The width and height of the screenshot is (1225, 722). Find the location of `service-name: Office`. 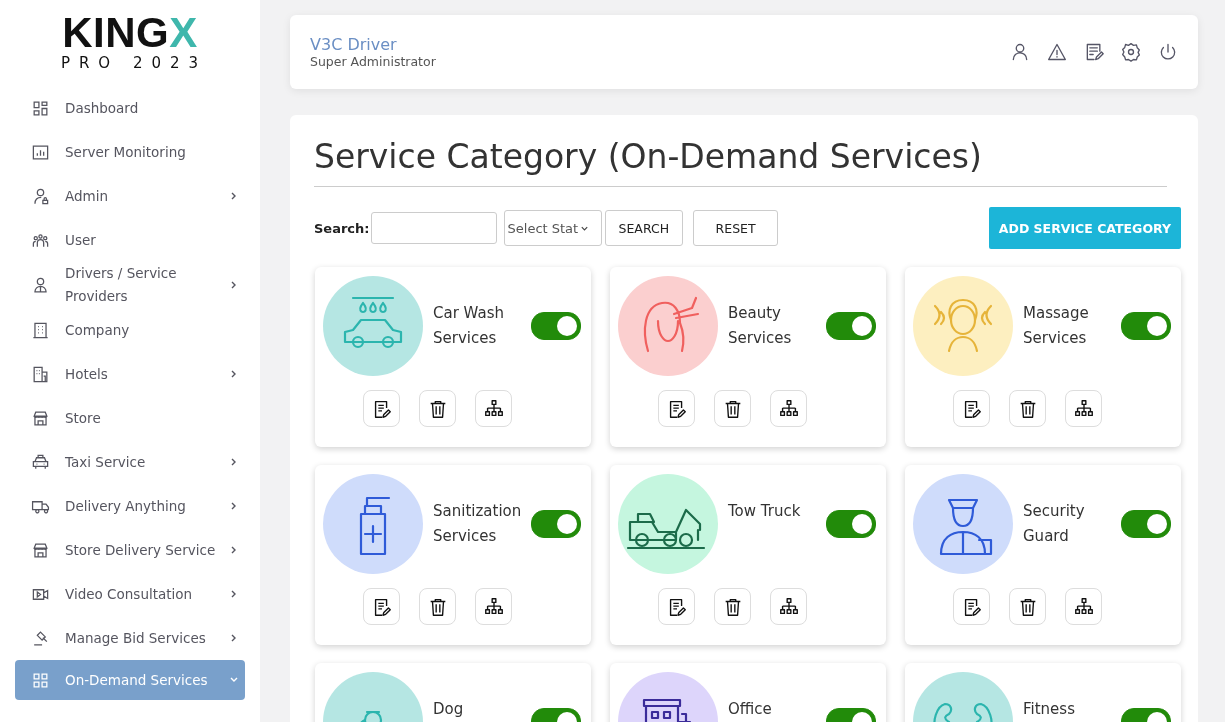

service-name: Office is located at coordinates (750, 709).